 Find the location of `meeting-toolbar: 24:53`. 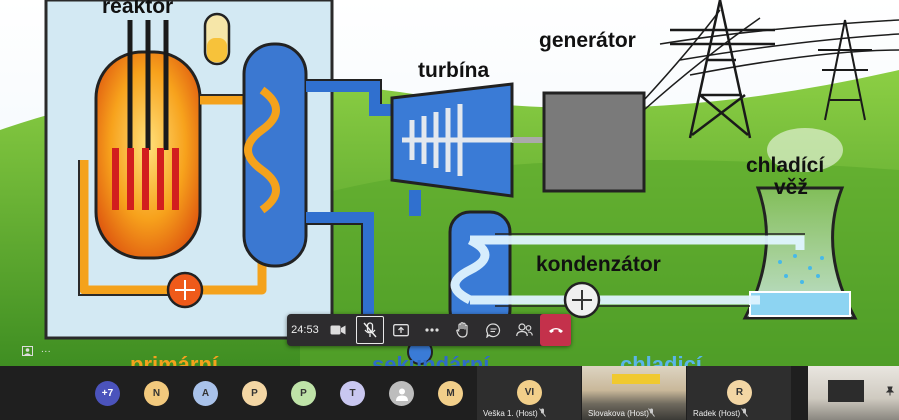

meeting-toolbar: 24:53 is located at coordinates (429, 330).